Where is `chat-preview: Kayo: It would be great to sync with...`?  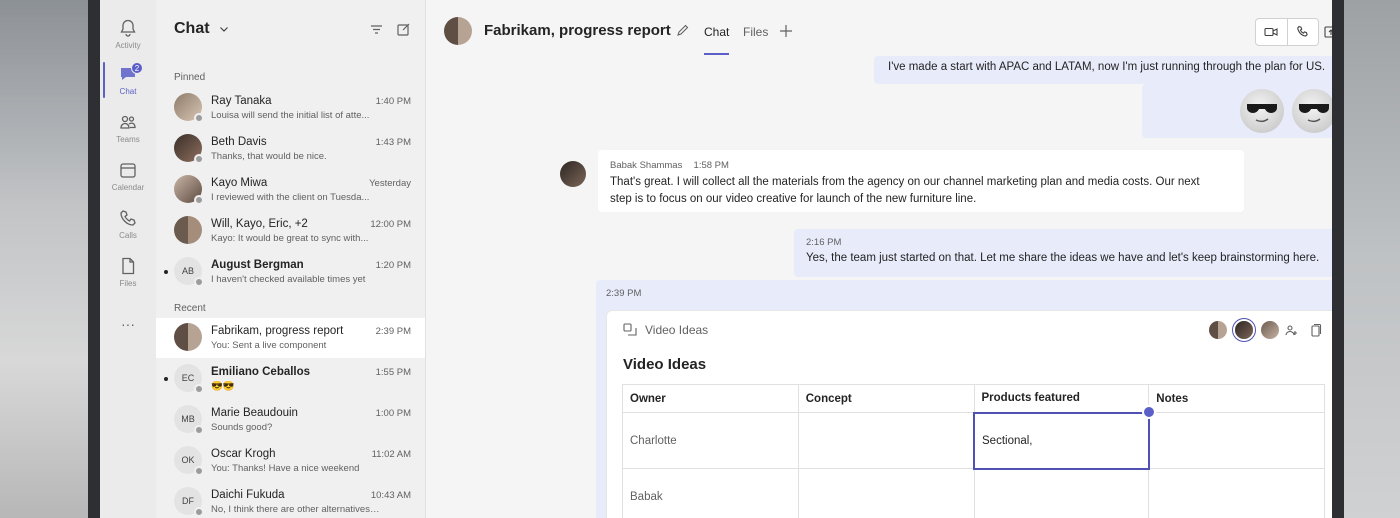 chat-preview: Kayo: It would be great to sync with... is located at coordinates (290, 238).